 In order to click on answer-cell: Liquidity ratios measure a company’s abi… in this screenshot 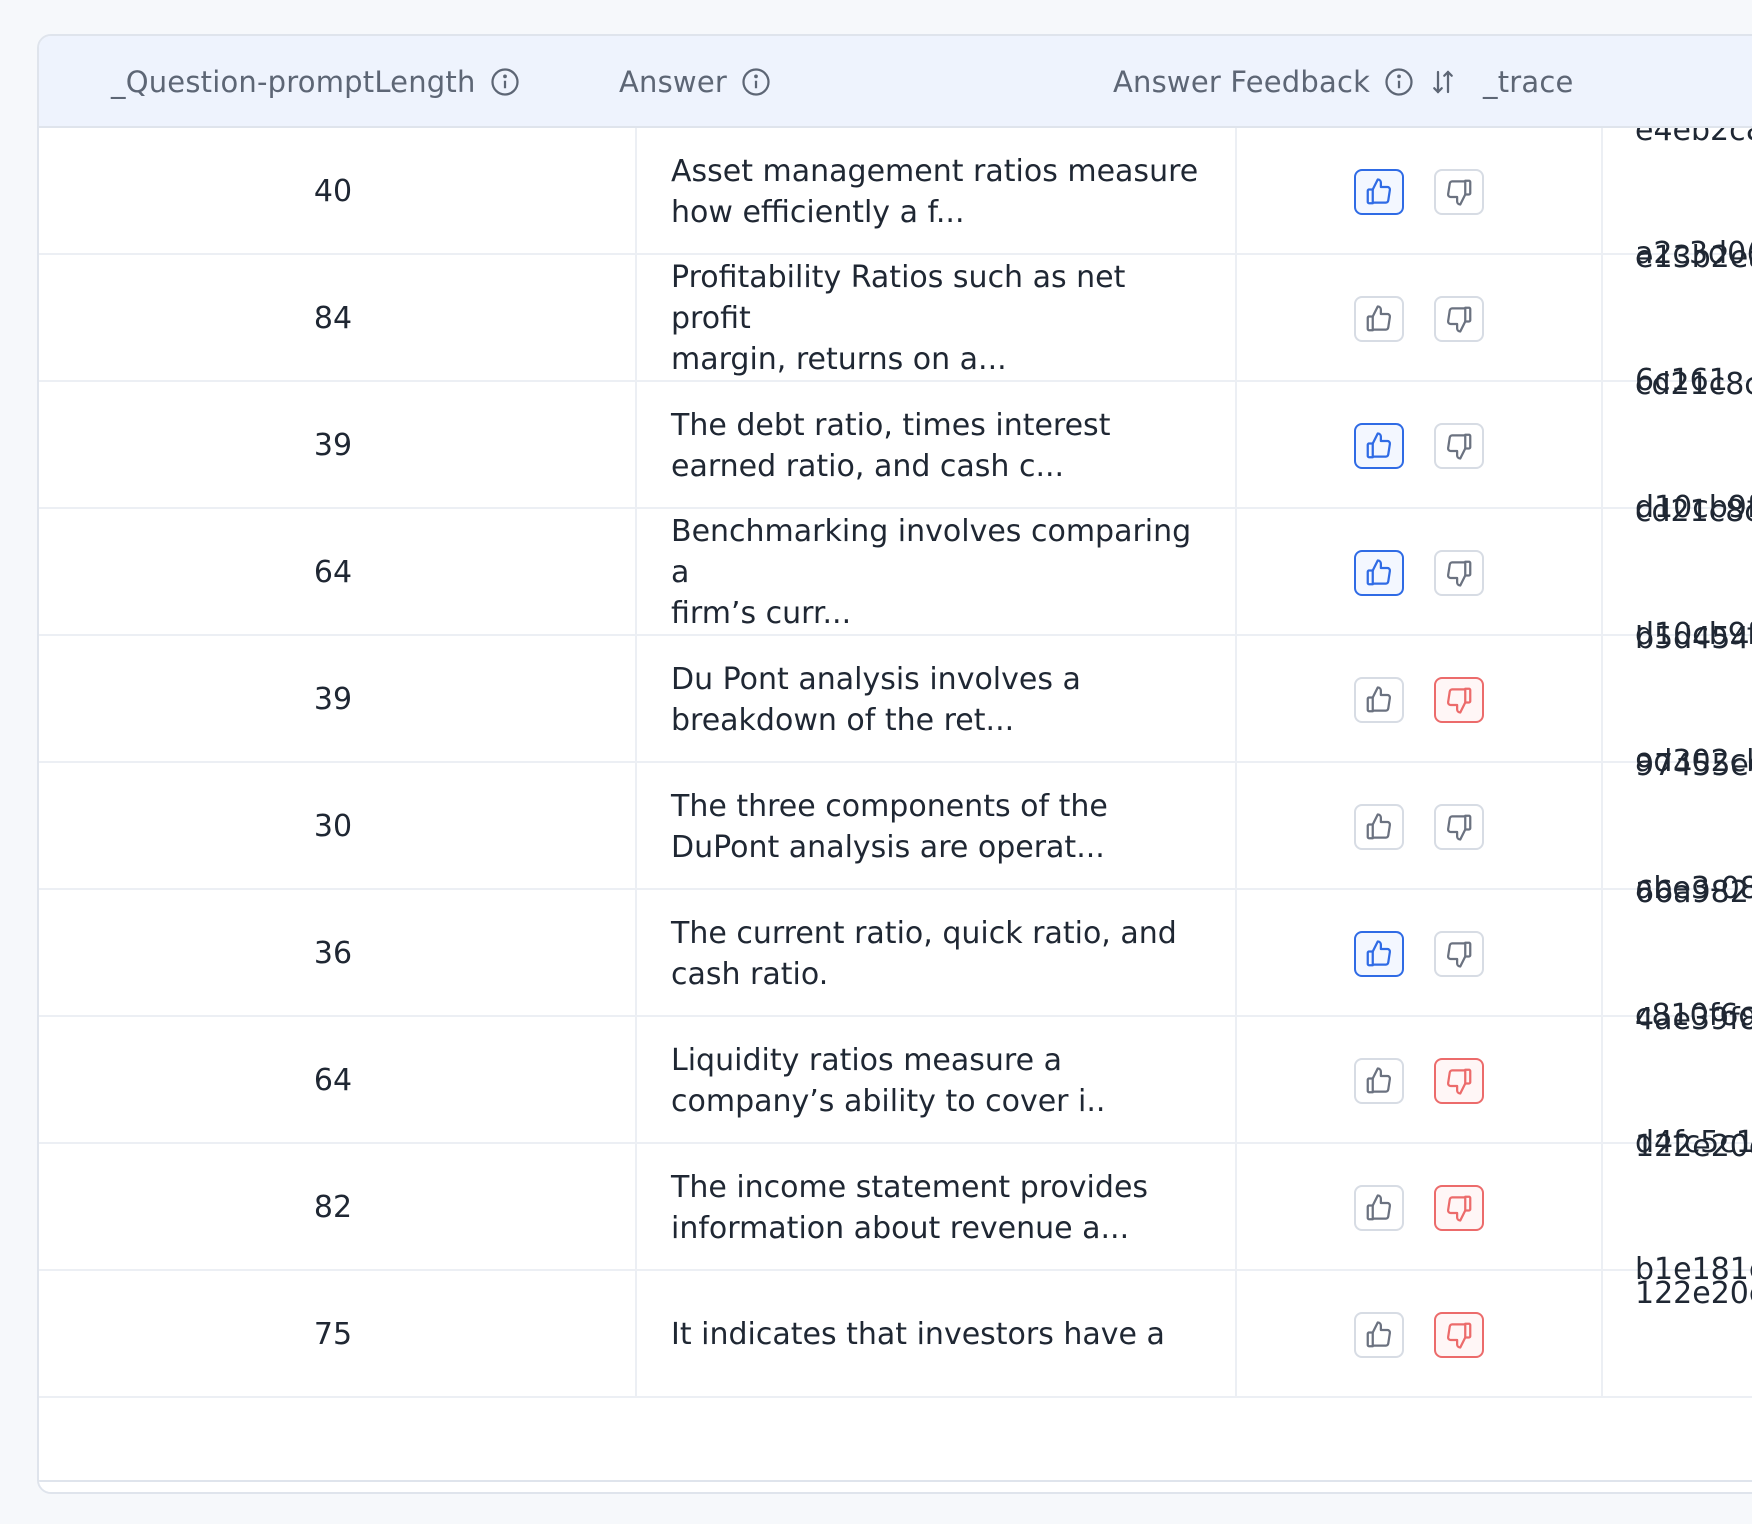, I will do `click(935, 1080)`.